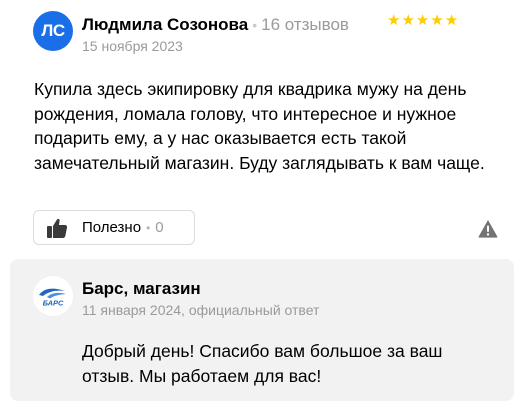 The width and height of the screenshot is (517, 410). What do you see at coordinates (132, 46) in the screenshot?
I see `review-date: 15 ноября 2023` at bounding box center [132, 46].